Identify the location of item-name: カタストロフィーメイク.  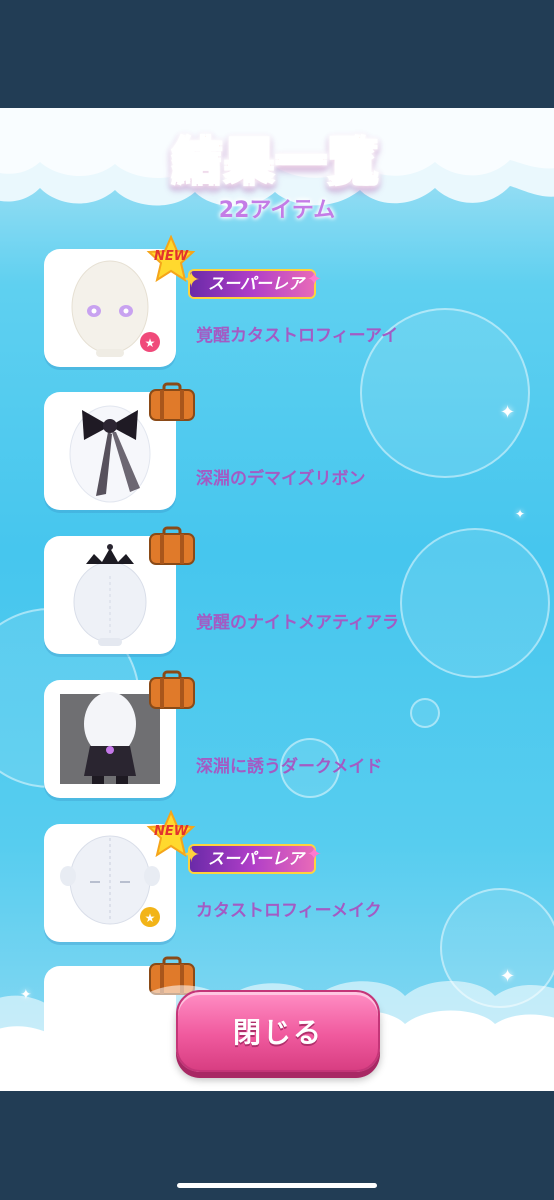
(289, 911).